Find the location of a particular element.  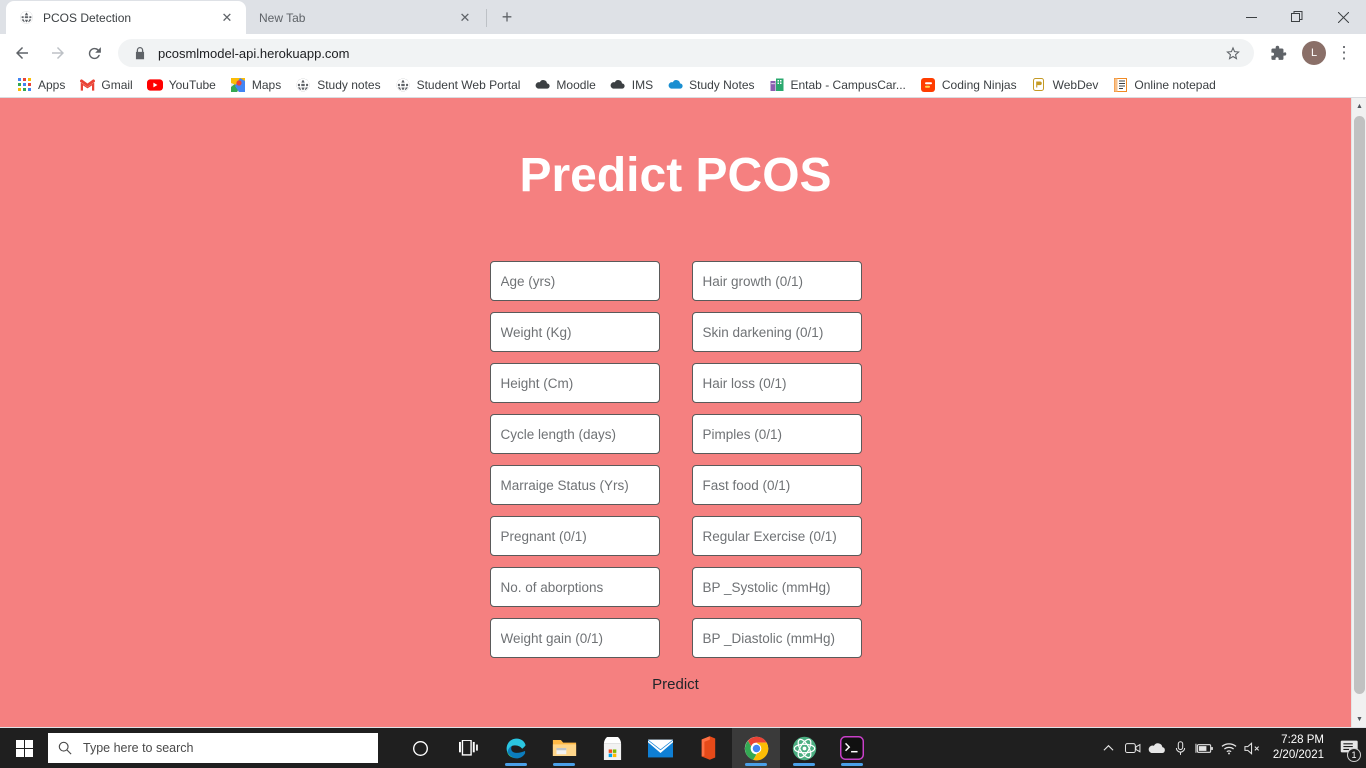

tab-new-tab: New Tab ✕ is located at coordinates (365, 17).